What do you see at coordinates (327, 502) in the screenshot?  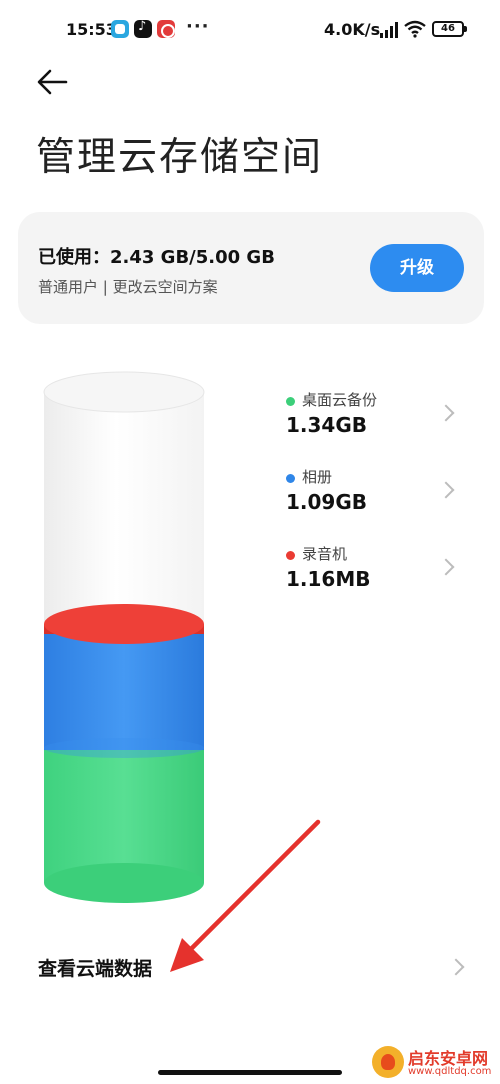 I see `legend-size: 1.09GB` at bounding box center [327, 502].